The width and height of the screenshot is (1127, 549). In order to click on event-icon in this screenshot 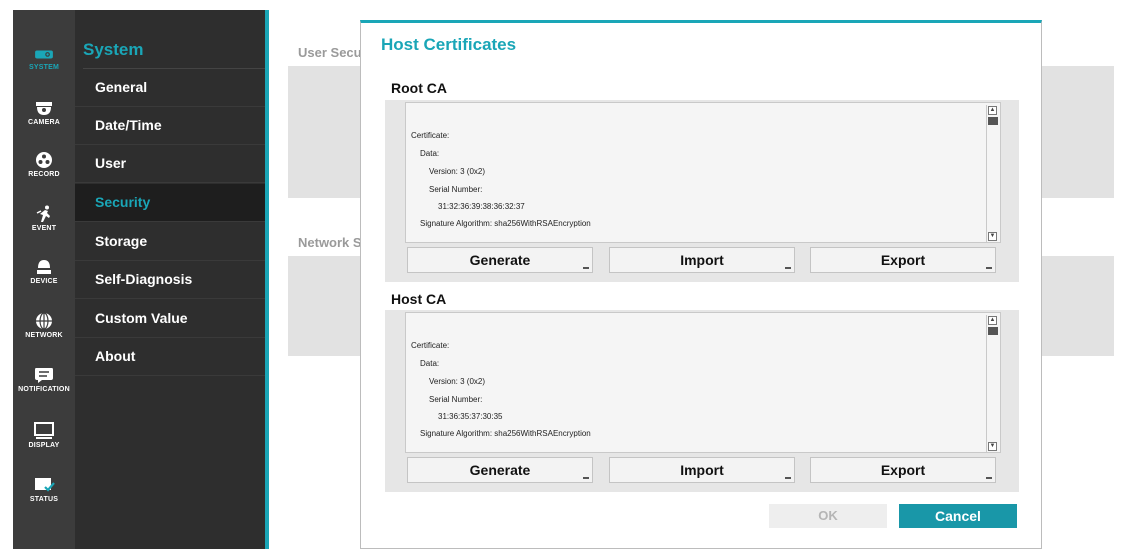, I will do `click(43, 213)`.